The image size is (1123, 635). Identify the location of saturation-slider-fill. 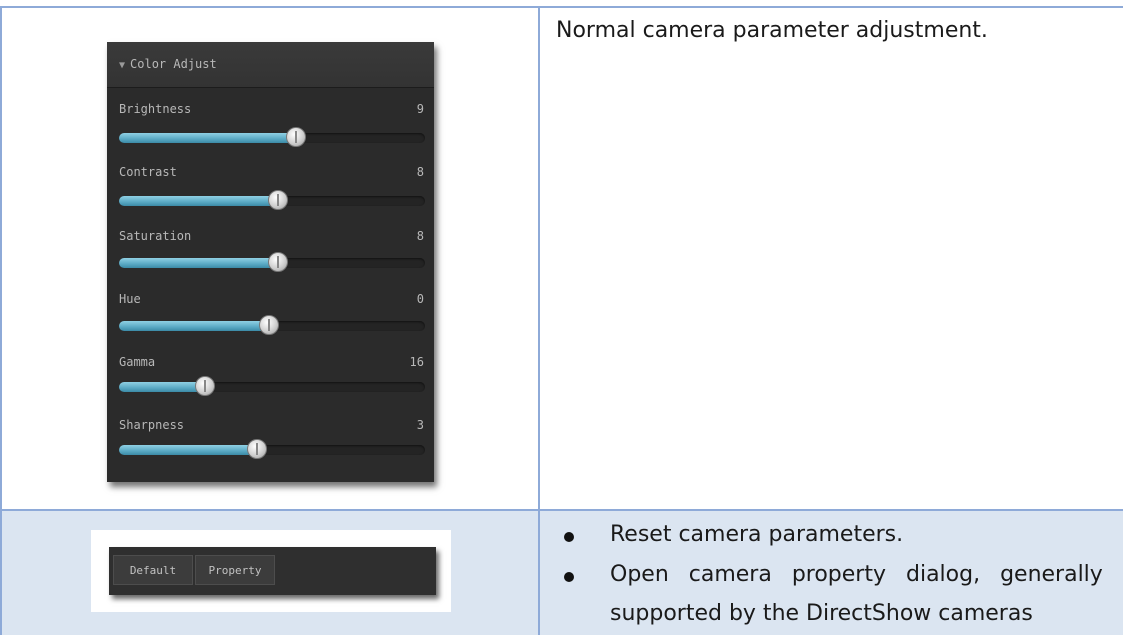
(198, 263).